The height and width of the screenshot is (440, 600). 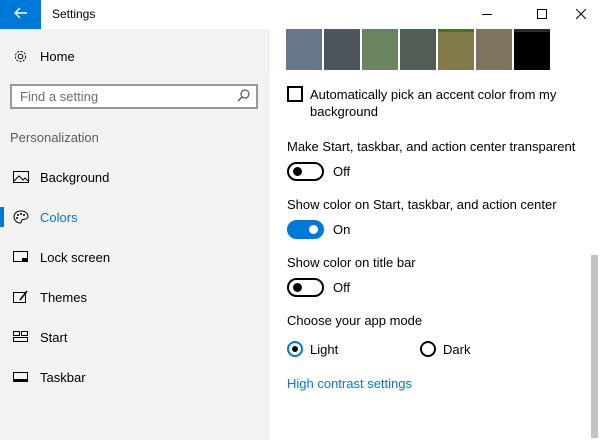 What do you see at coordinates (59, 217) in the screenshot?
I see `sidebar-item-label: Colors` at bounding box center [59, 217].